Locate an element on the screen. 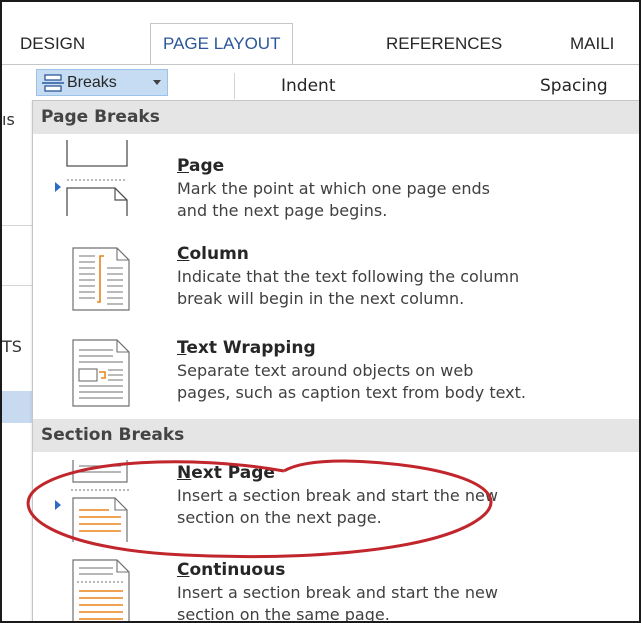  section-breaks-header: Section Breaks is located at coordinates (336, 435).